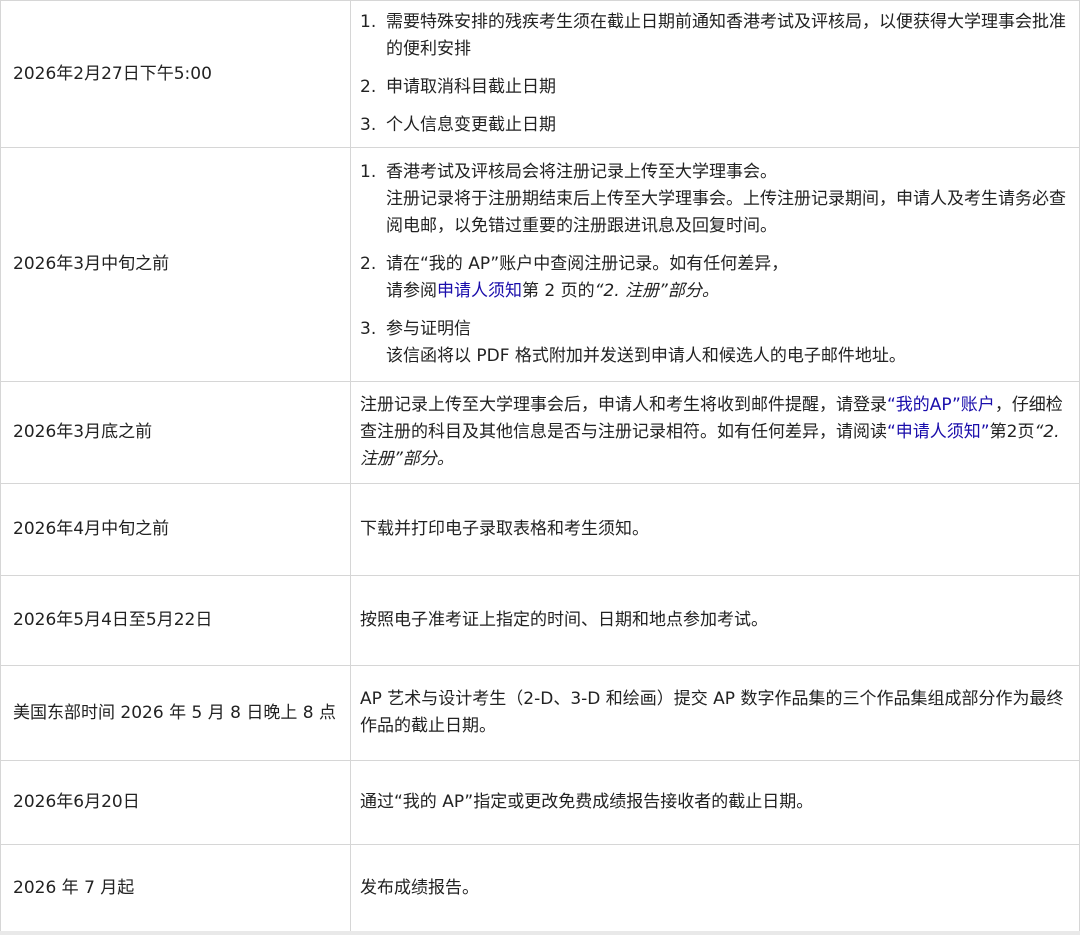 This screenshot has height=935, width=1080. What do you see at coordinates (91, 264) in the screenshot?
I see `date-text: 2026年3月中旬之前` at bounding box center [91, 264].